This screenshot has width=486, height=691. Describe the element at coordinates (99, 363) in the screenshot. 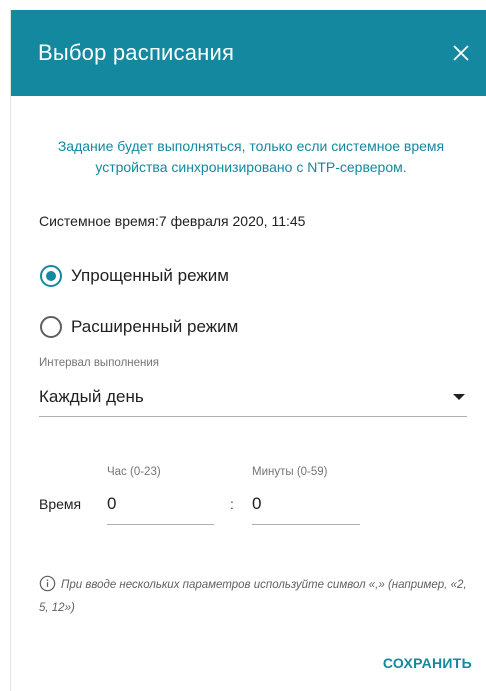

I see `interval-label: Интервал выполнения` at that location.